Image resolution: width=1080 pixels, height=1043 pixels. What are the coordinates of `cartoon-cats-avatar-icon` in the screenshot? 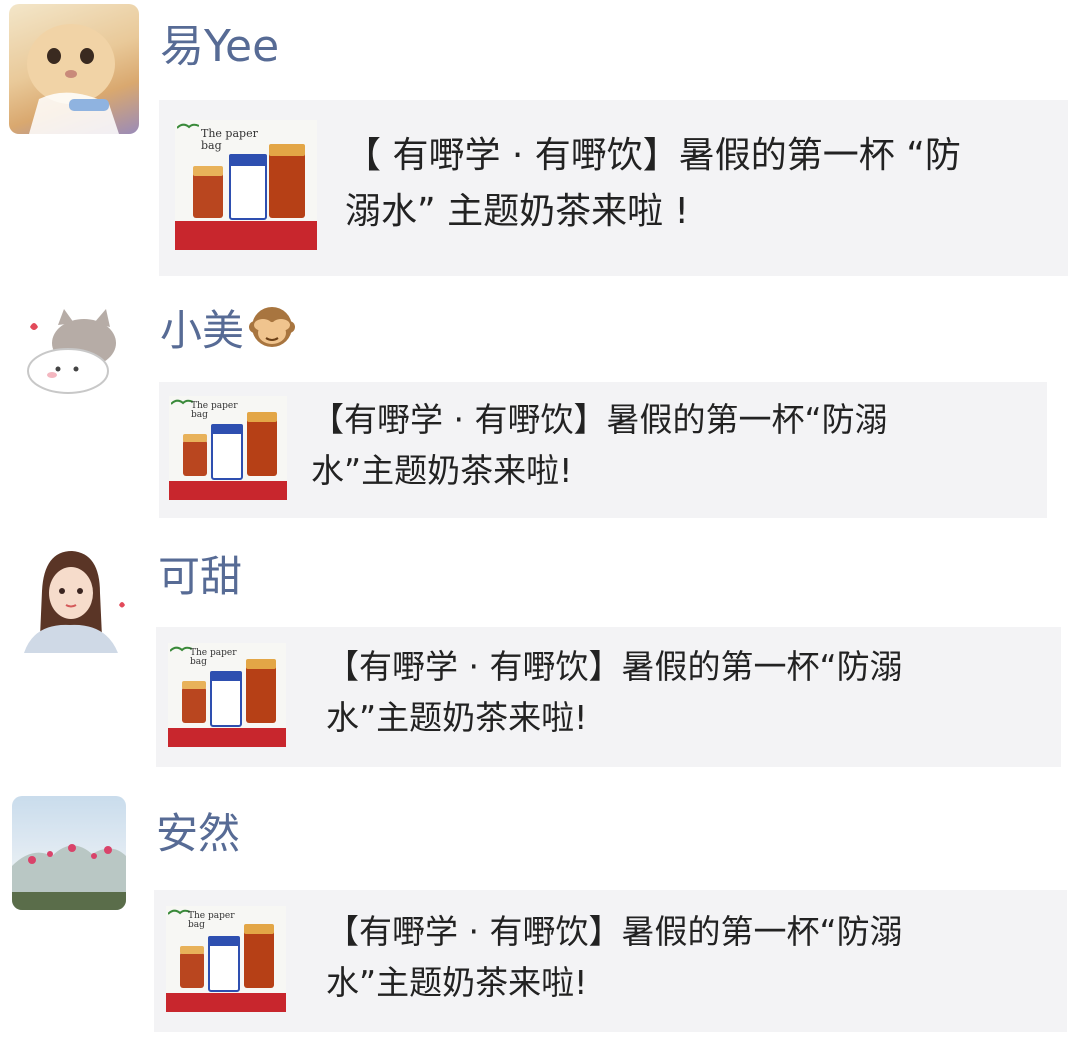 It's located at (71, 351).